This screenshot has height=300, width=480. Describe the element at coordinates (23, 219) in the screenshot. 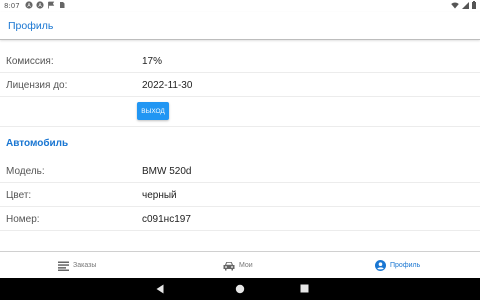

I see `plate-label: Номер:` at that location.